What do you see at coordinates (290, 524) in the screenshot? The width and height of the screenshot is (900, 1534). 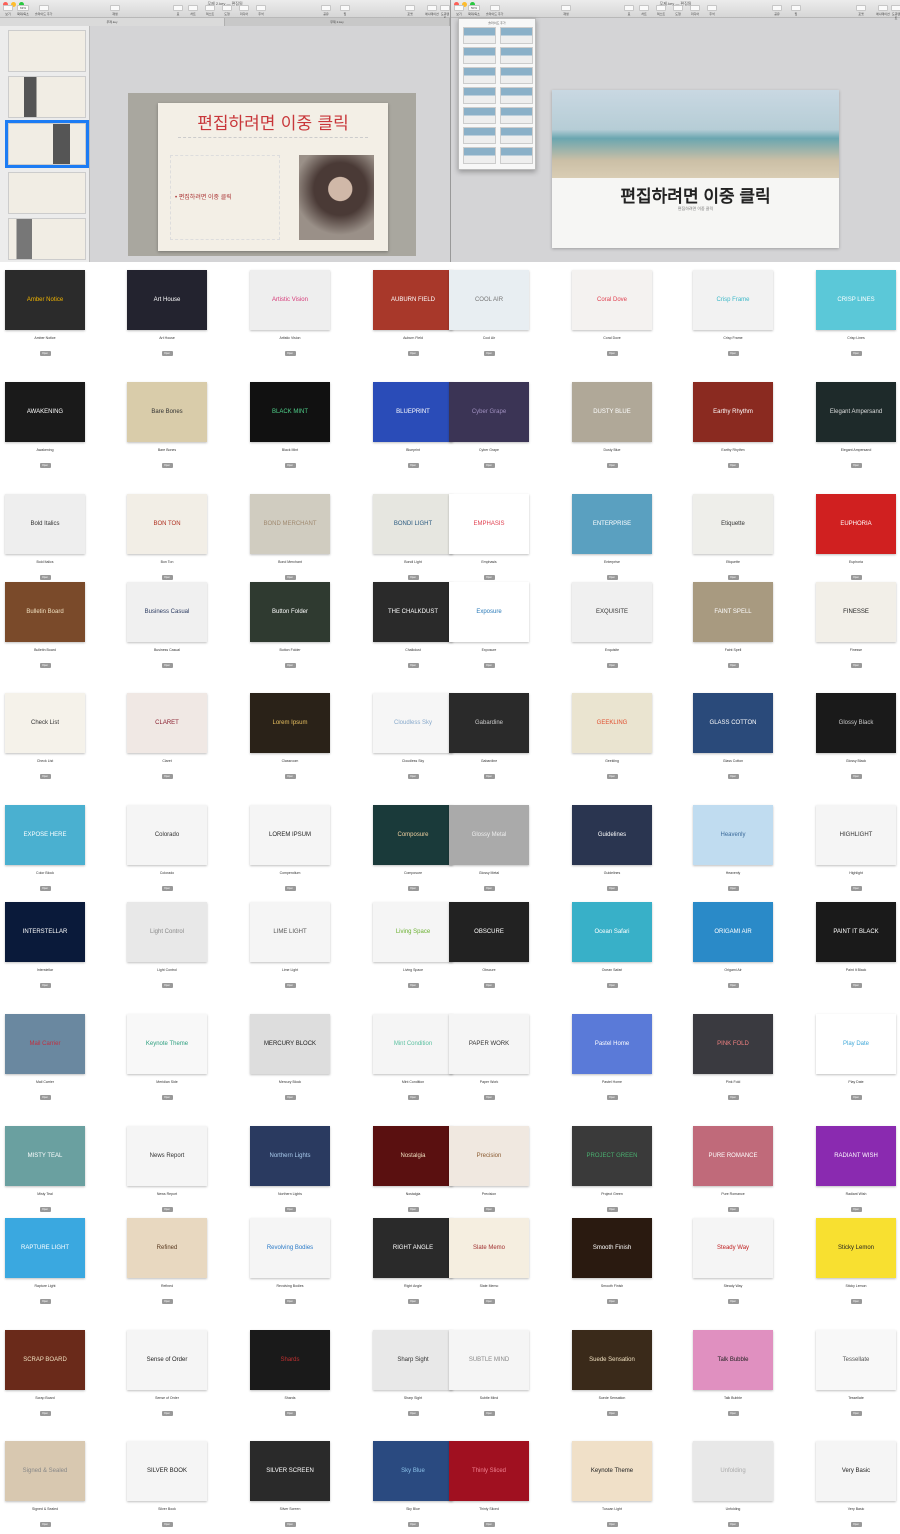 I see `theme-thumbnail: BOND MERCHANT` at bounding box center [290, 524].